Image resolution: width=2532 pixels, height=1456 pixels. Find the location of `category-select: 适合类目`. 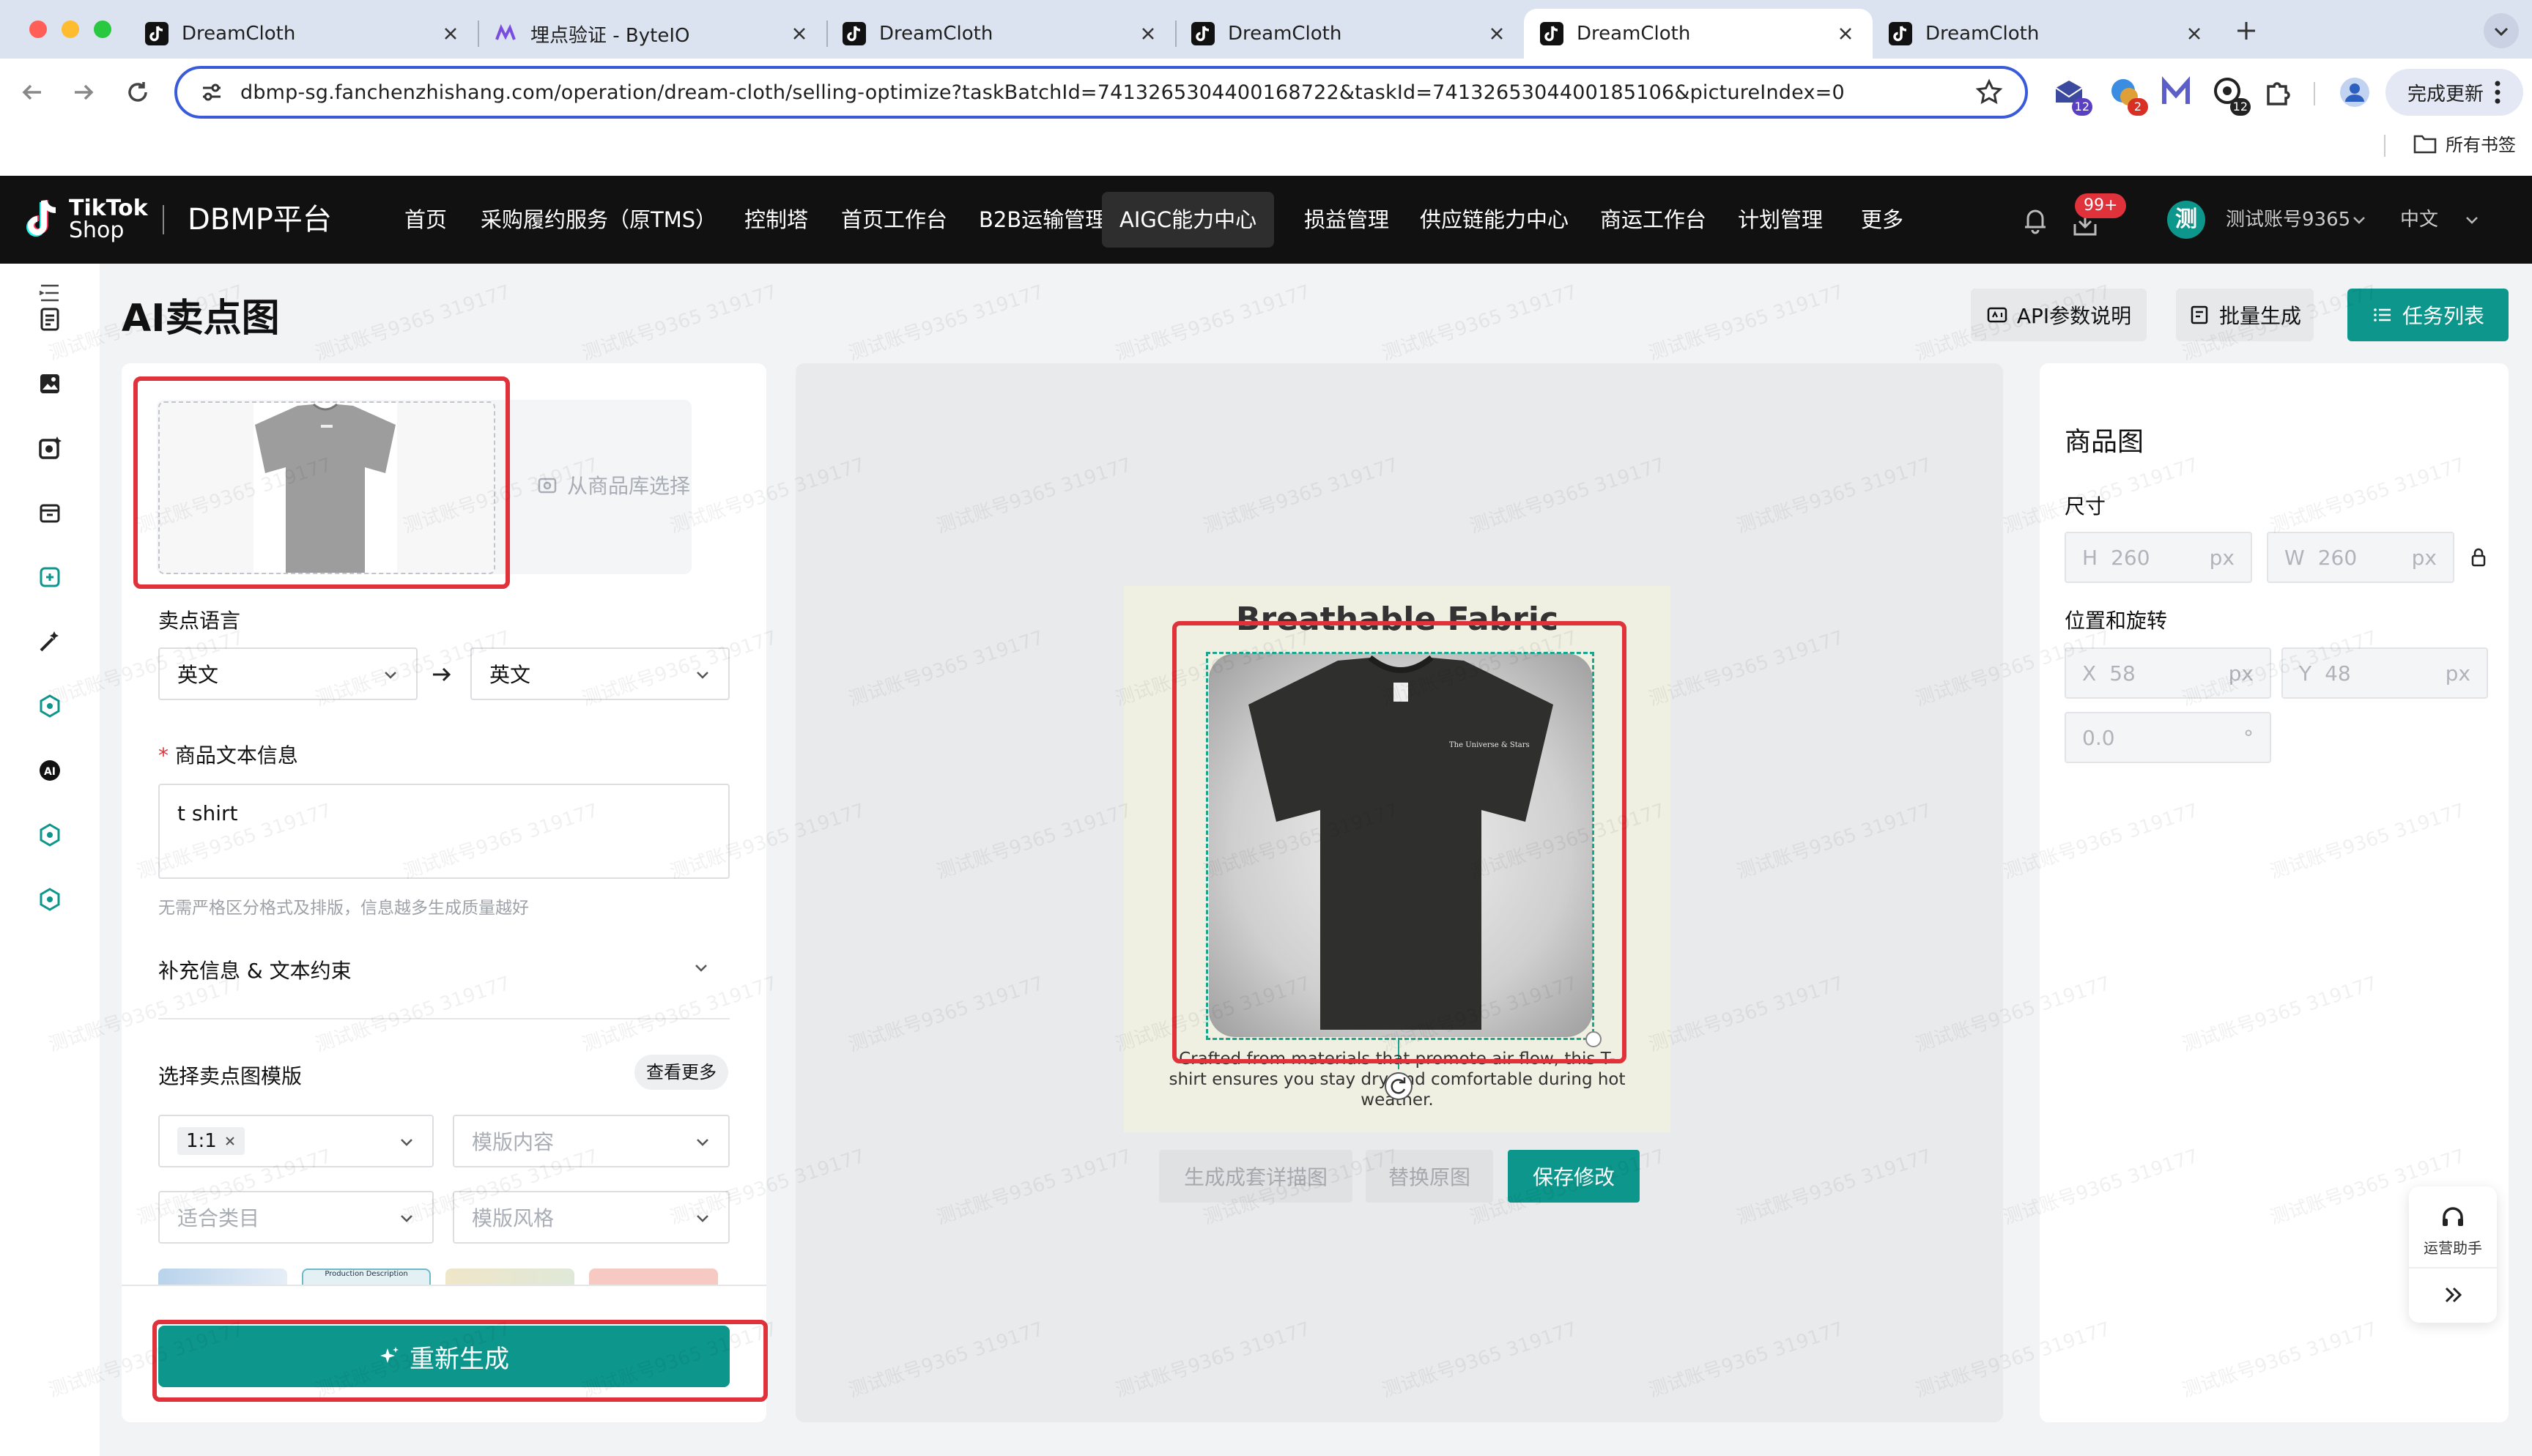

category-select: 适合类目 is located at coordinates (296, 1217).